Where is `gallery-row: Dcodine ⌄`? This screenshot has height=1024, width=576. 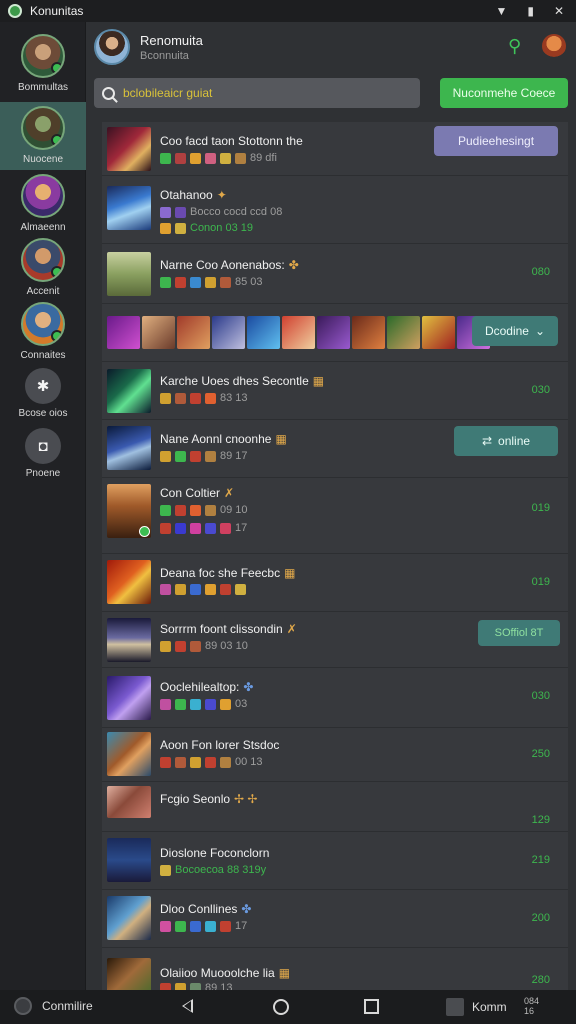 gallery-row: Dcodine ⌄ is located at coordinates (335, 333).